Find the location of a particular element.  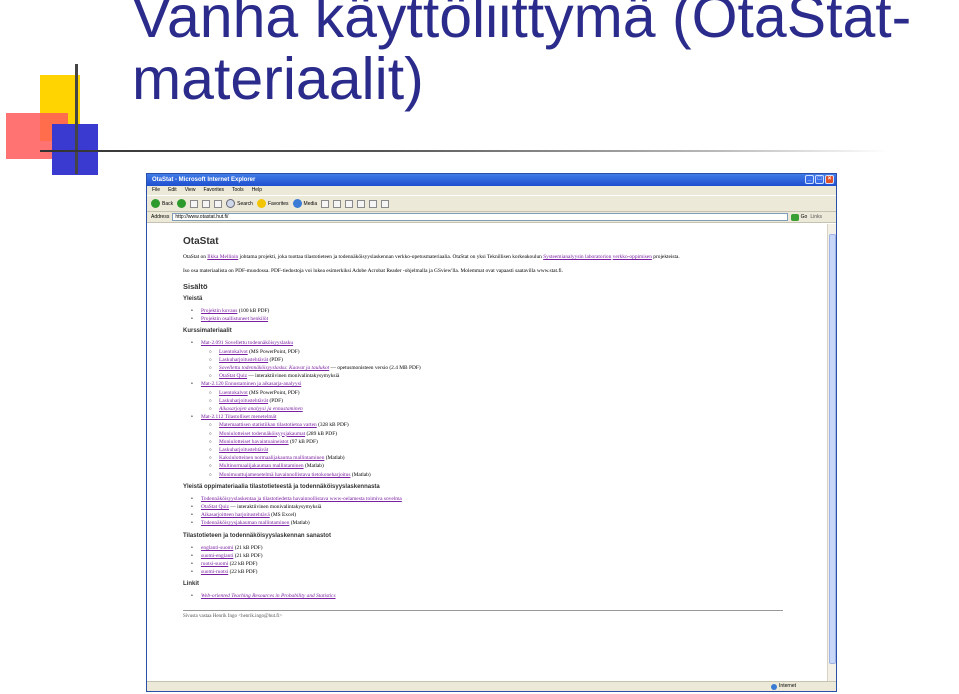

link-course-2091: Mat-2.091 Sovellettu todennäköisyyslasku is located at coordinates (247, 343).